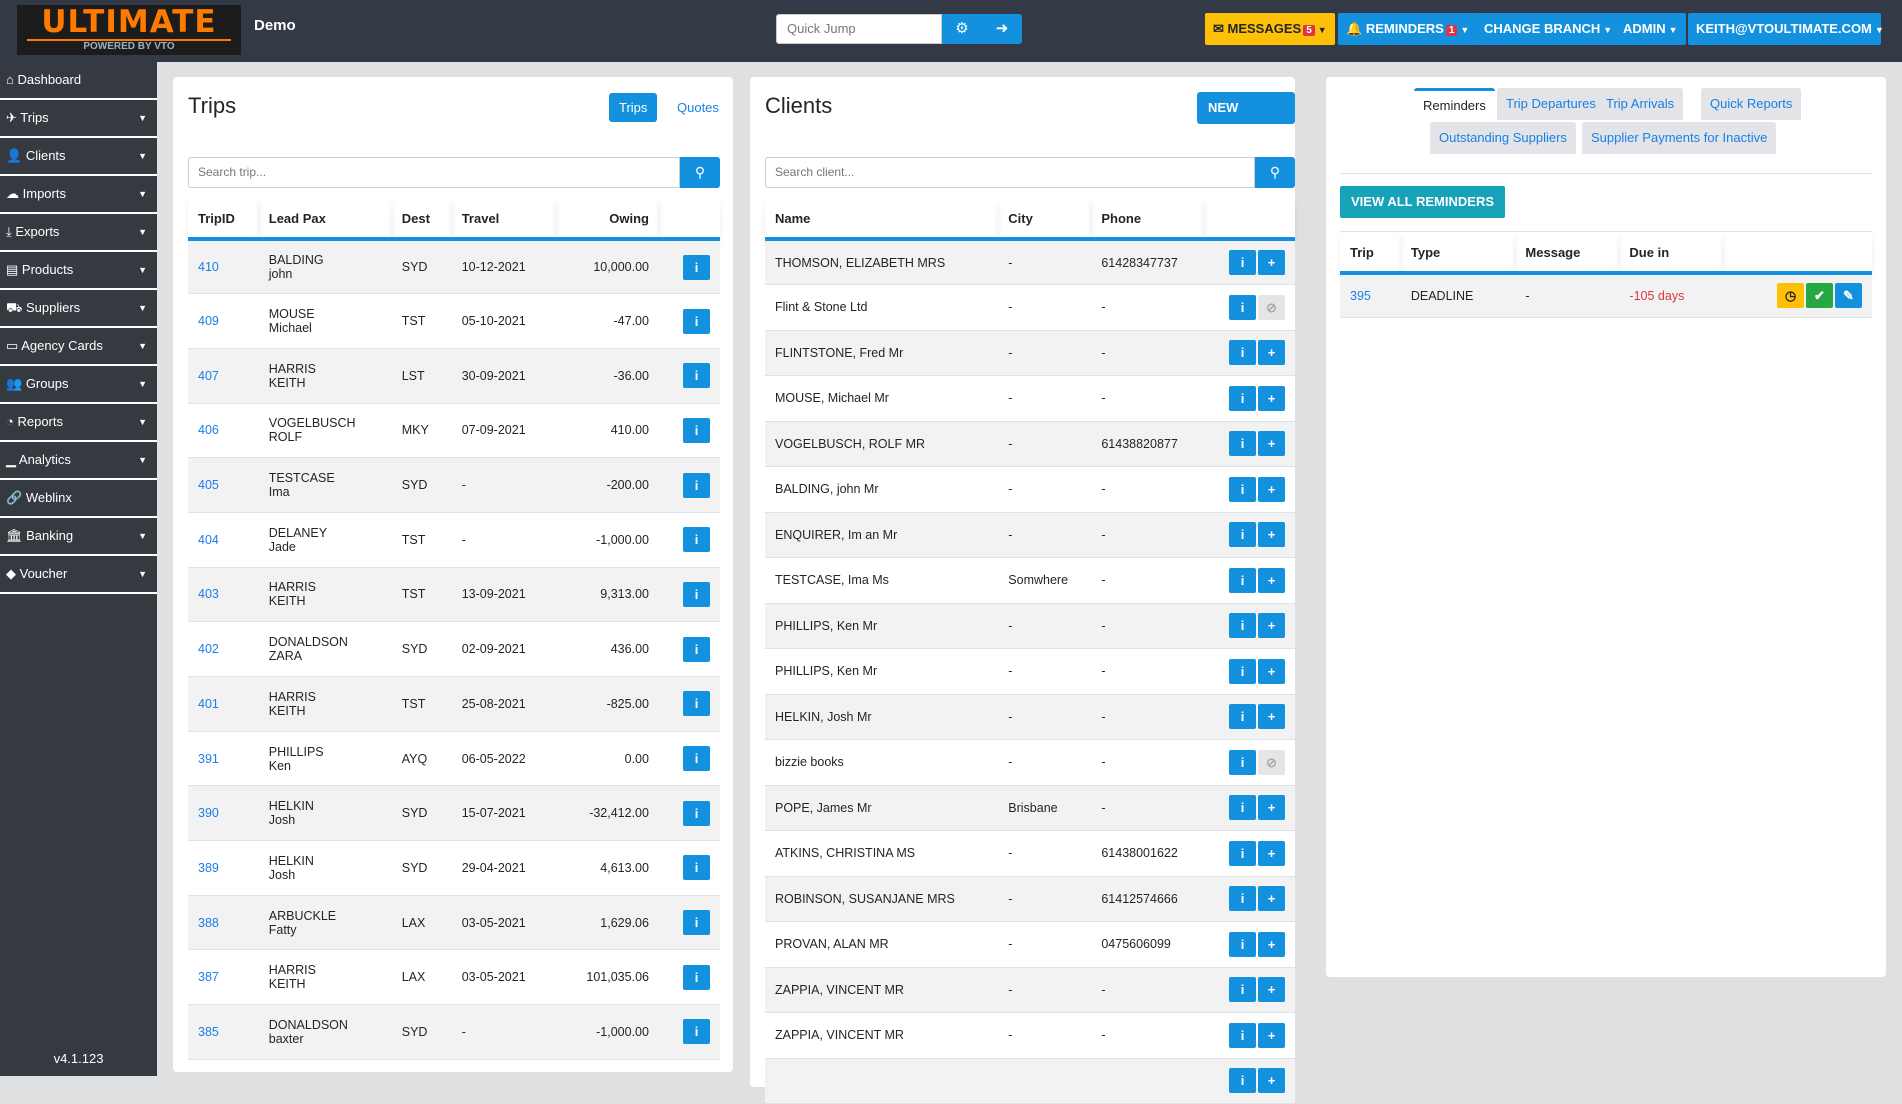  What do you see at coordinates (208, 759) in the screenshot?
I see `trip-id-link: 391` at bounding box center [208, 759].